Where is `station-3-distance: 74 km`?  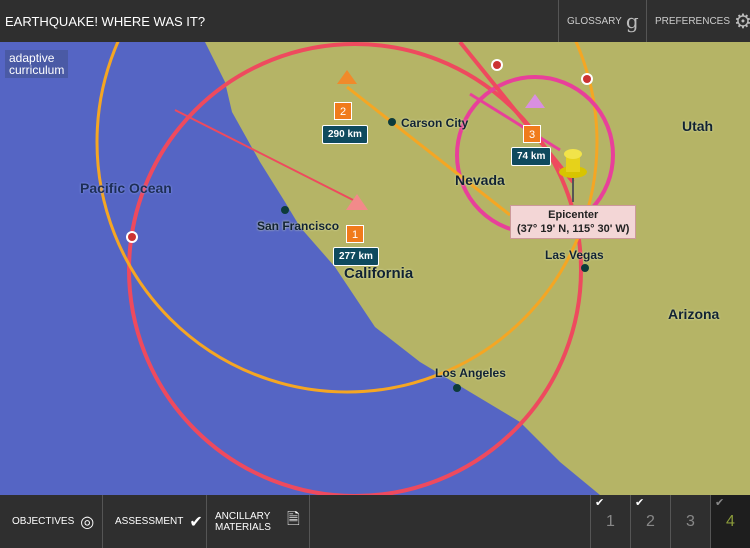
station-3-distance: 74 km is located at coordinates (531, 156).